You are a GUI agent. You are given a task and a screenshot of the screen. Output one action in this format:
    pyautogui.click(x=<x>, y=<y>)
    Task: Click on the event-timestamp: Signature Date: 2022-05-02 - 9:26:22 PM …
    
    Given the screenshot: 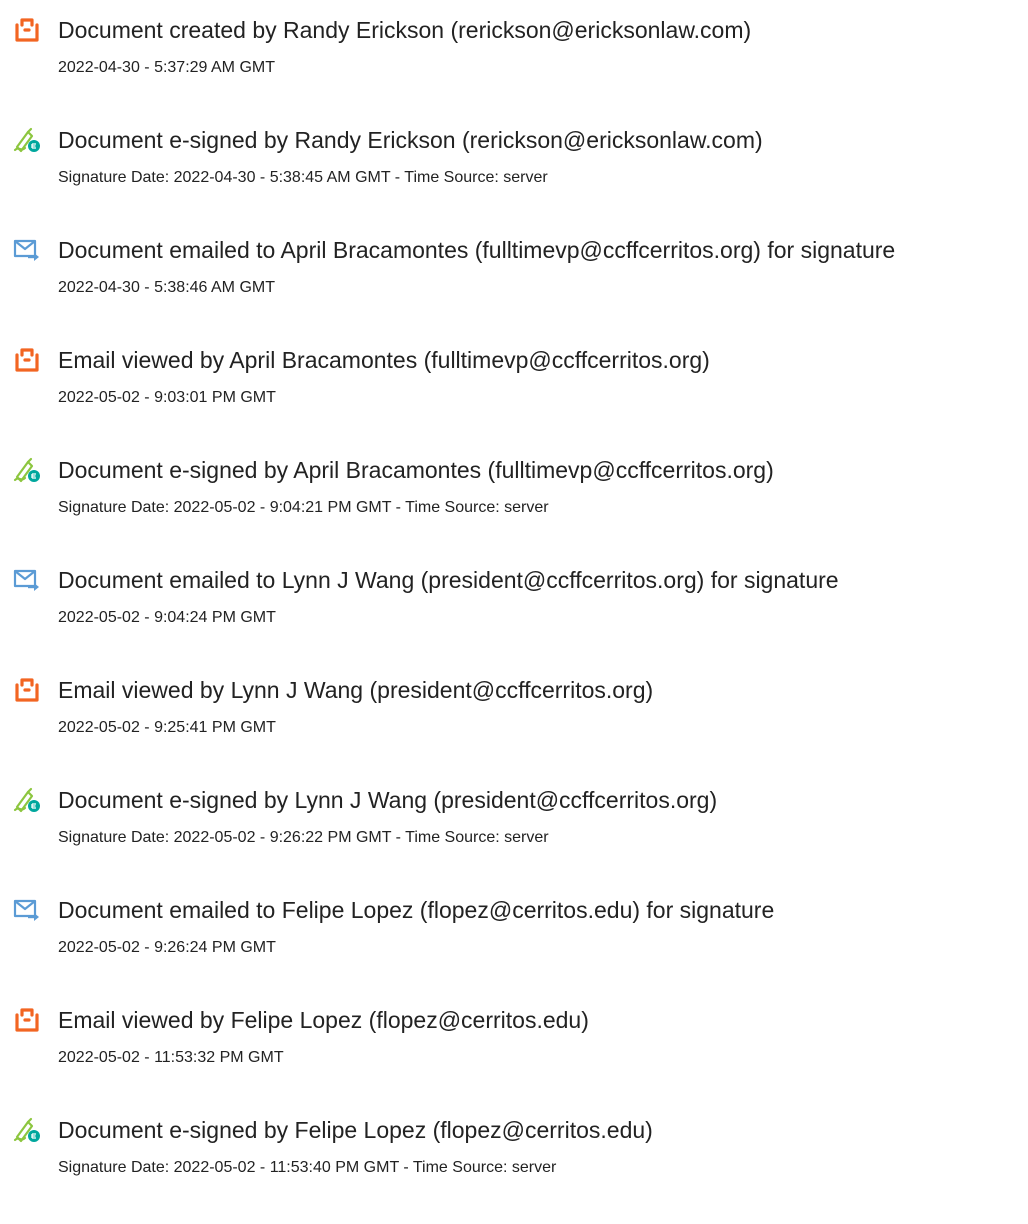 What is the action you would take?
    pyautogui.click(x=303, y=837)
    